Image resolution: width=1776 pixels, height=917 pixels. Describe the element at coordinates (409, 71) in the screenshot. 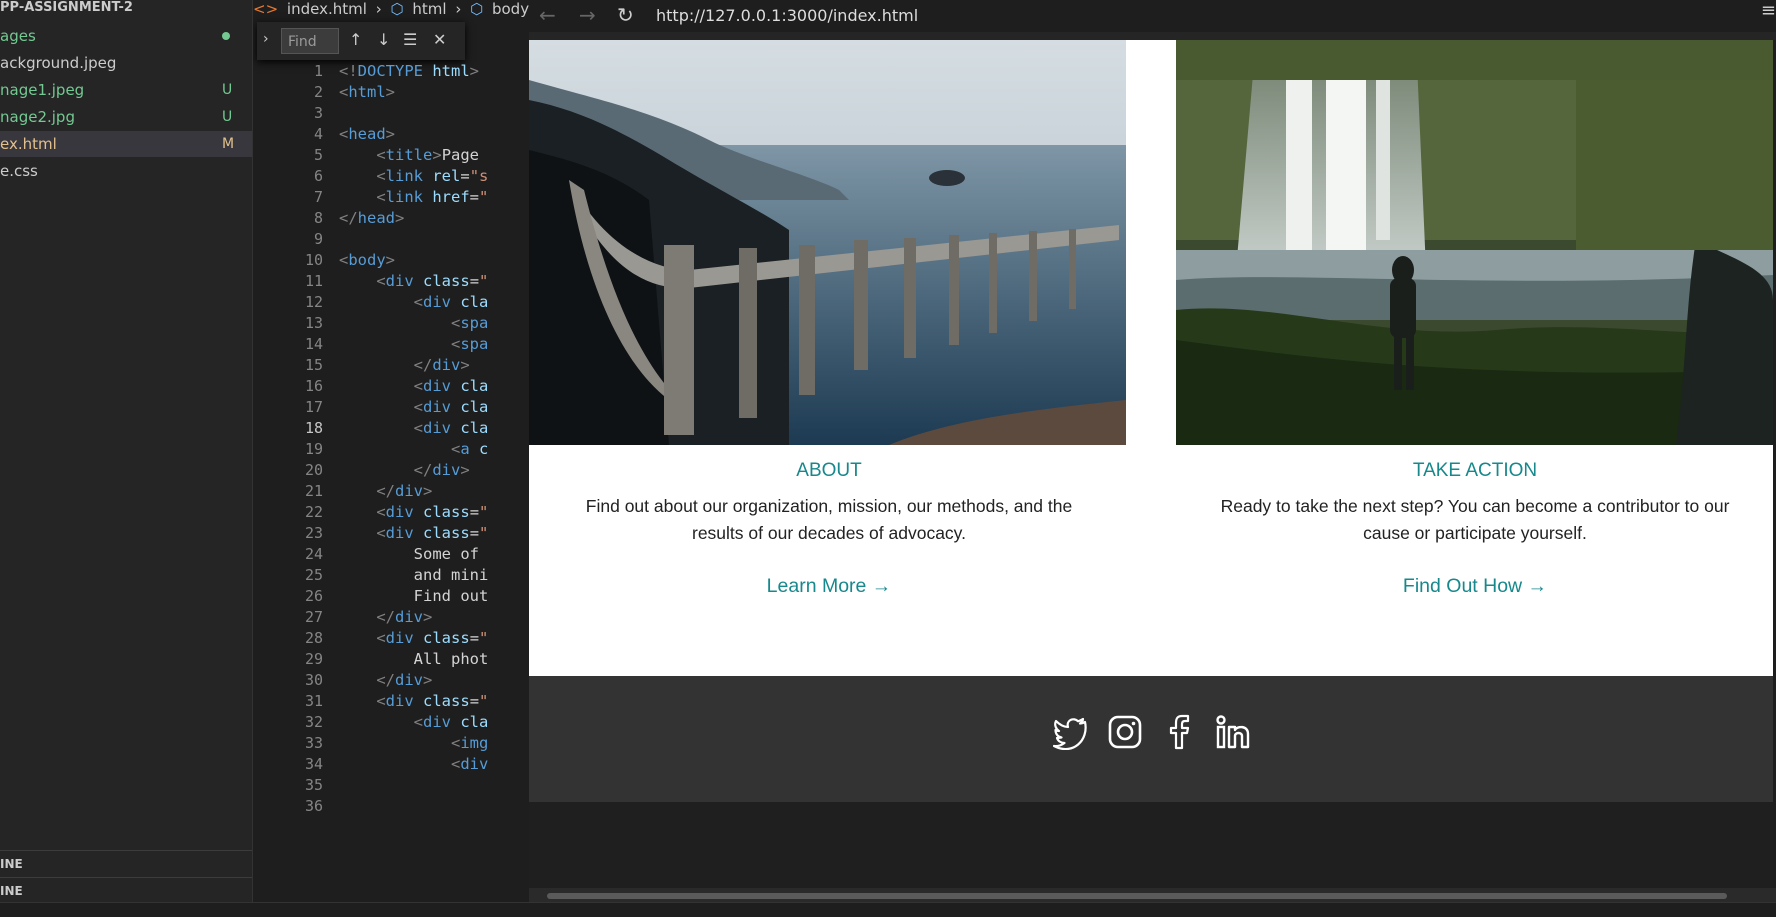

I see `code-line: <!DOCTYPE html>` at that location.